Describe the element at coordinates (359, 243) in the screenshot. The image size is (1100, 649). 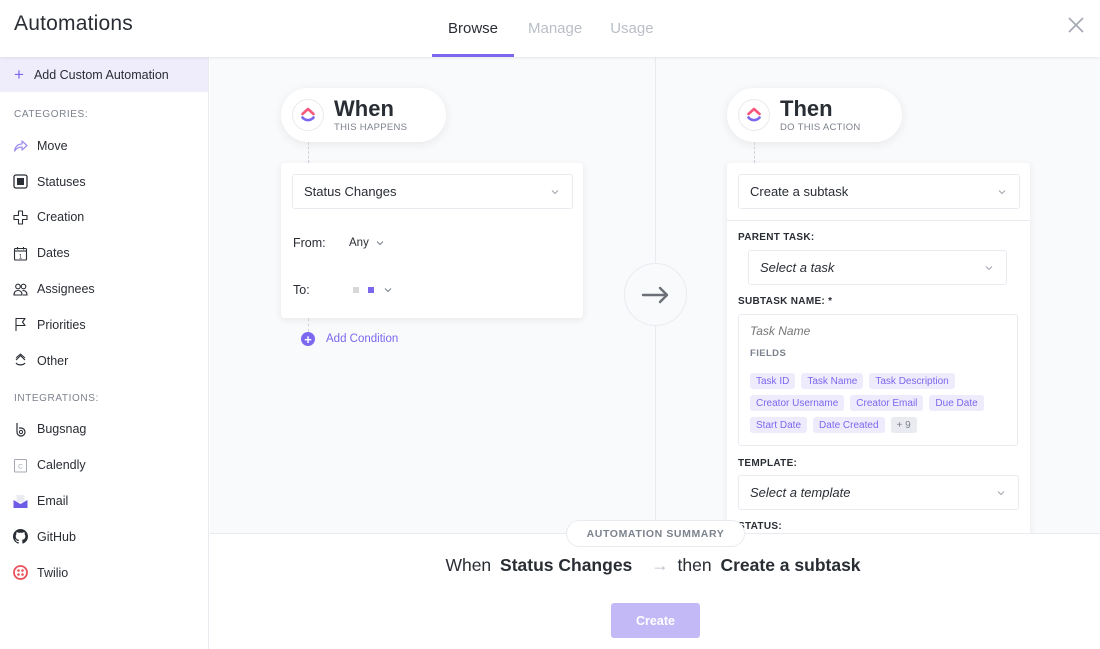
I see `from-value: Any` at that location.